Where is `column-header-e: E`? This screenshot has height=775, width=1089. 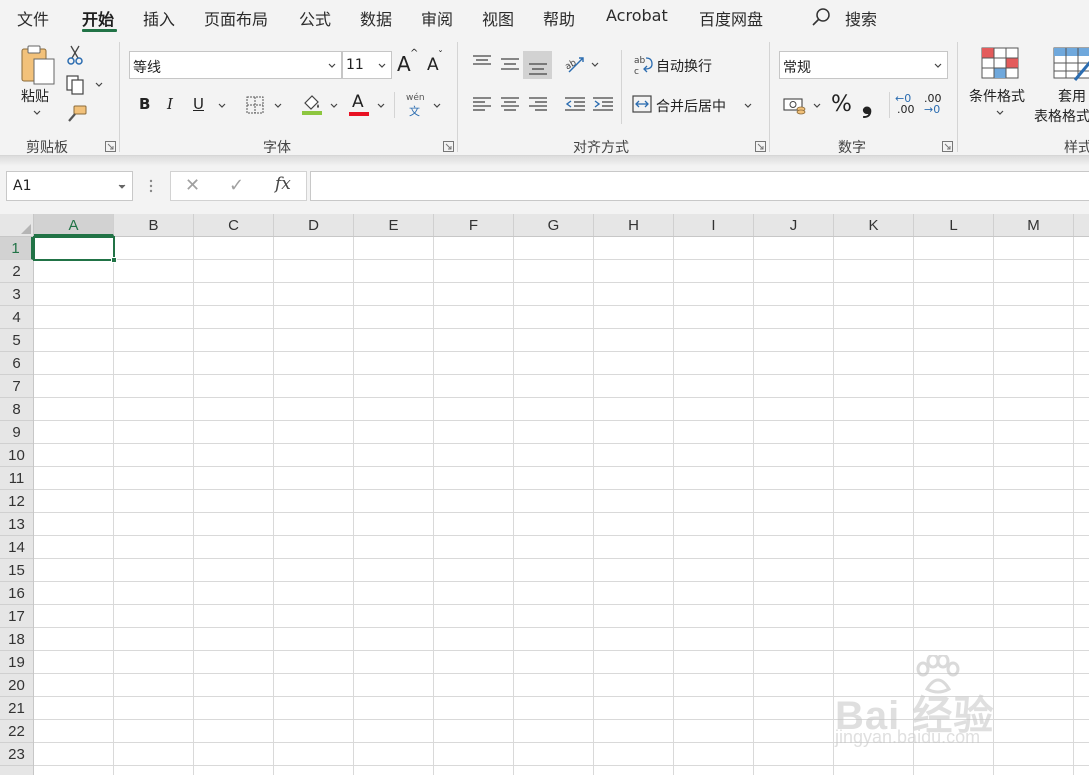 column-header-e: E is located at coordinates (394, 225).